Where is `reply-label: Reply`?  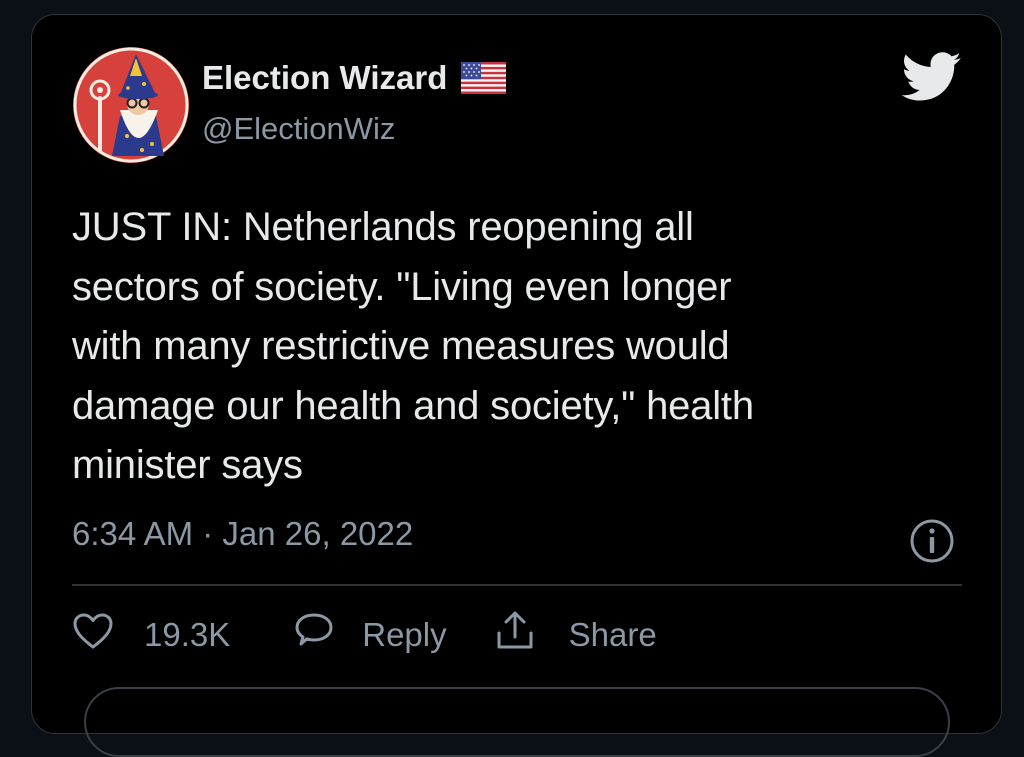
reply-label: Reply is located at coordinates (404, 634).